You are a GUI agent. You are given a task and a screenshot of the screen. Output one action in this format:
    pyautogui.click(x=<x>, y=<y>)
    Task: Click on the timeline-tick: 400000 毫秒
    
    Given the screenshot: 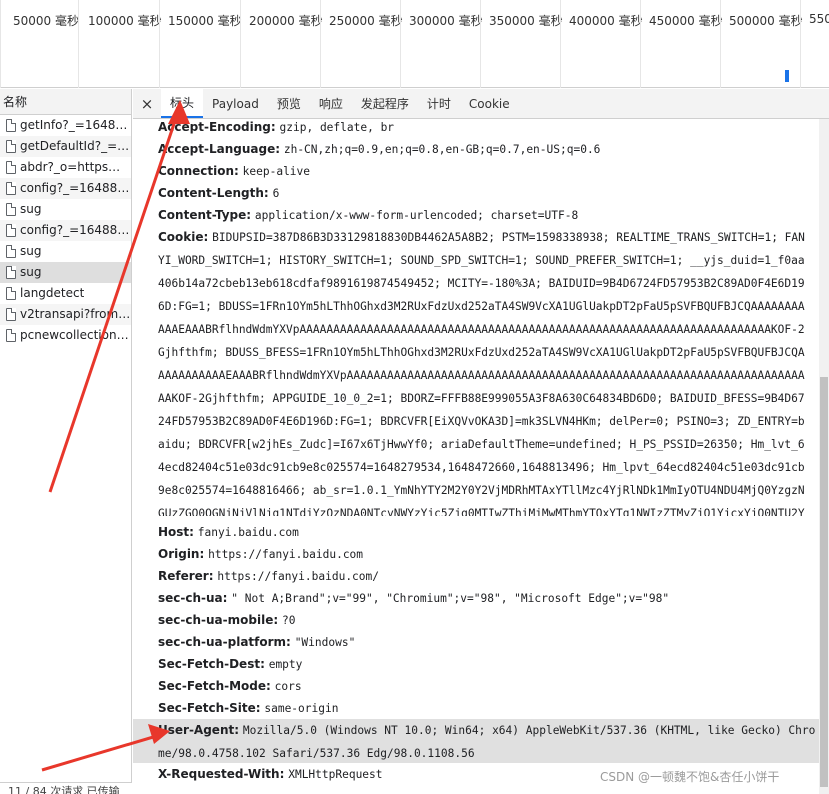 What is the action you would take?
    pyautogui.click(x=601, y=44)
    